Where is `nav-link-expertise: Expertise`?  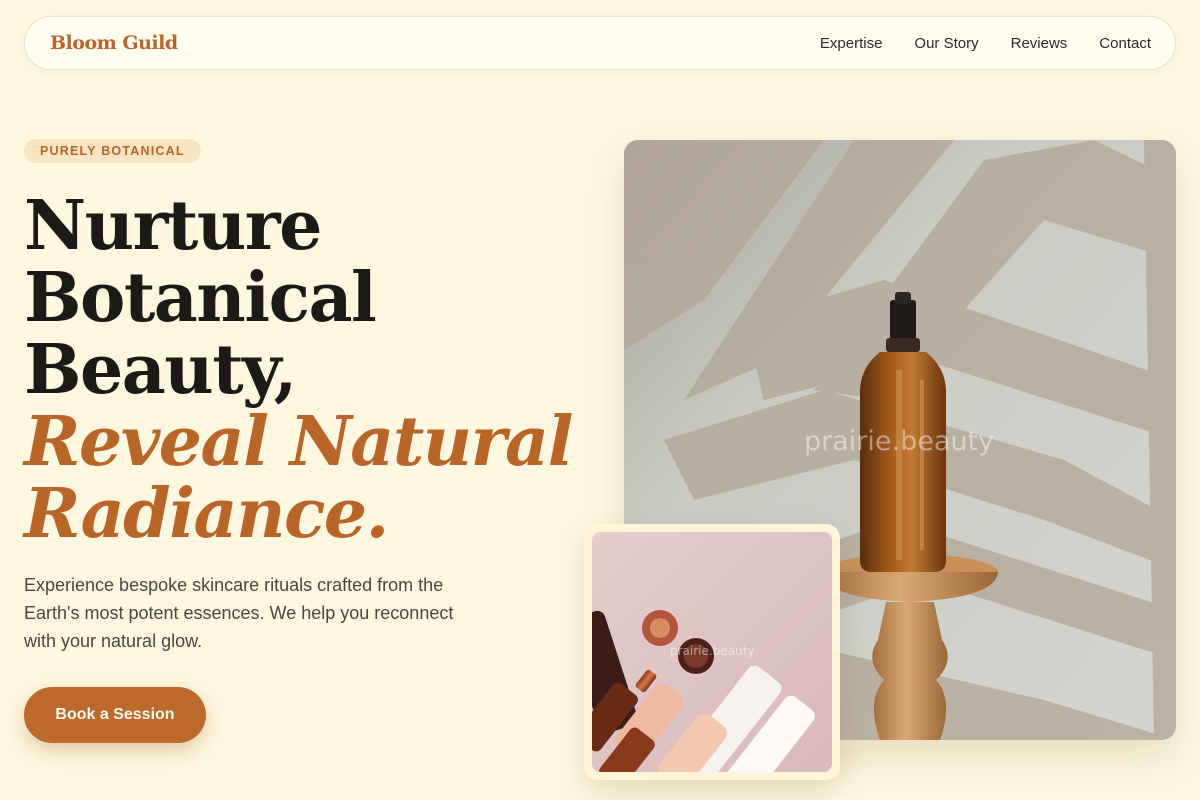
nav-link-expertise: Expertise is located at coordinates (851, 43).